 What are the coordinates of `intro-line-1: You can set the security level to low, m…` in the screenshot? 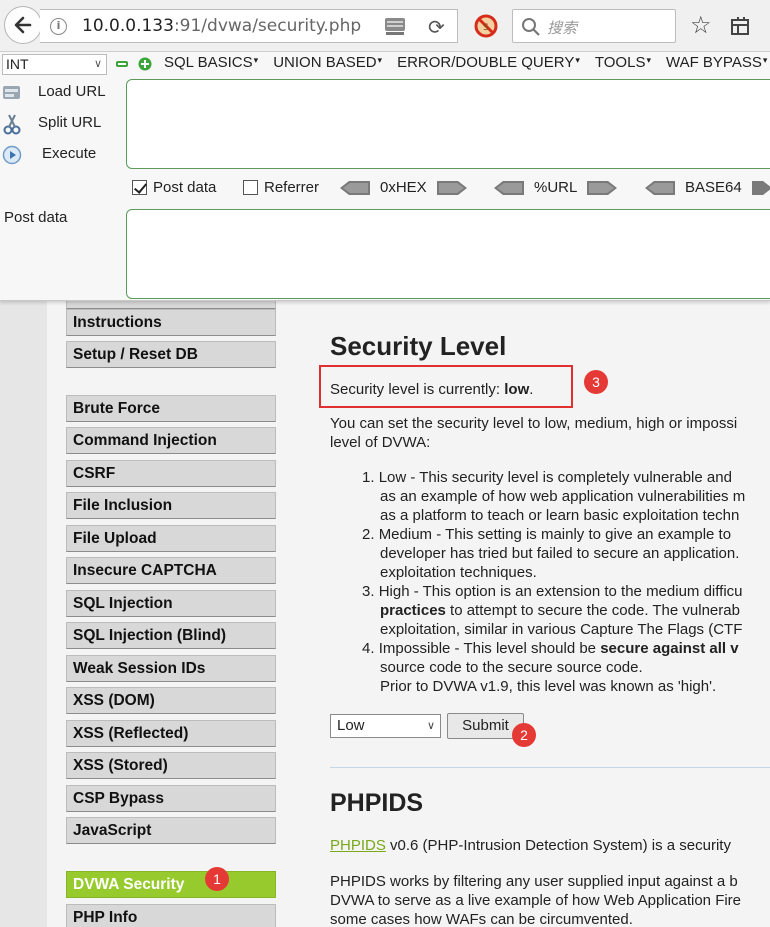 It's located at (534, 423).